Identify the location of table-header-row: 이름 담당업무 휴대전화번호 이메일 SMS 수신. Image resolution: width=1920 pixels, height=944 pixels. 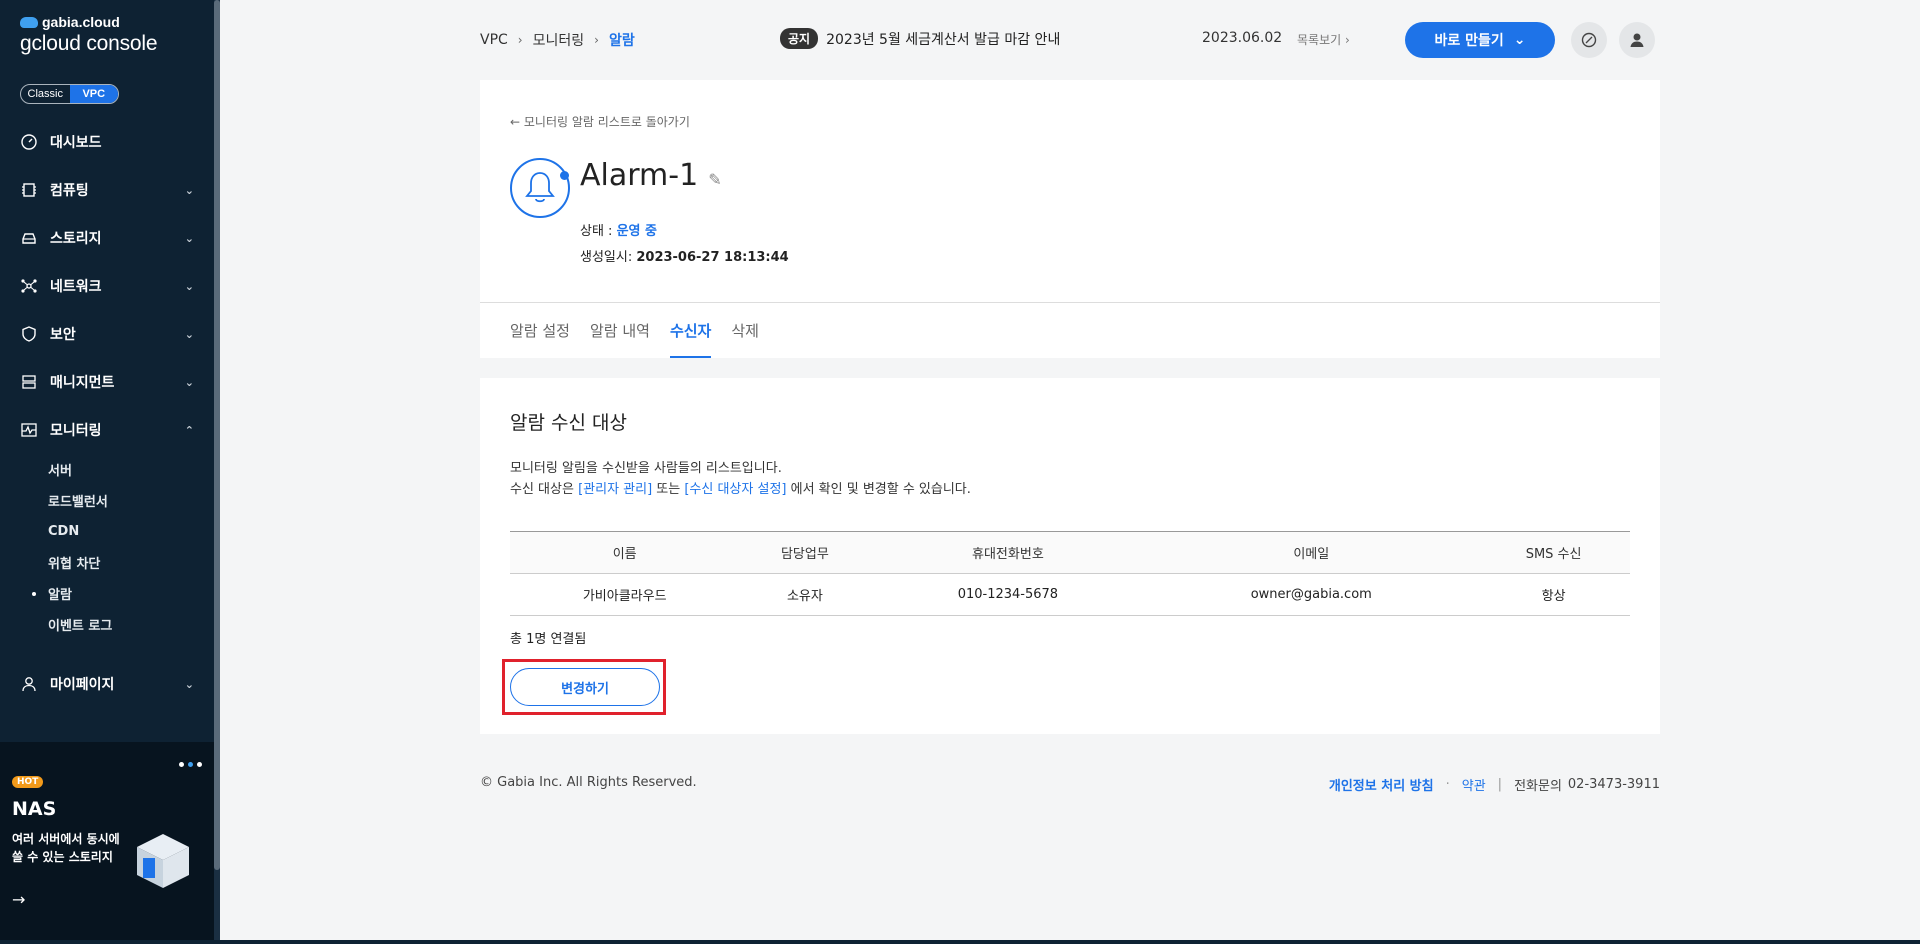
(1070, 552).